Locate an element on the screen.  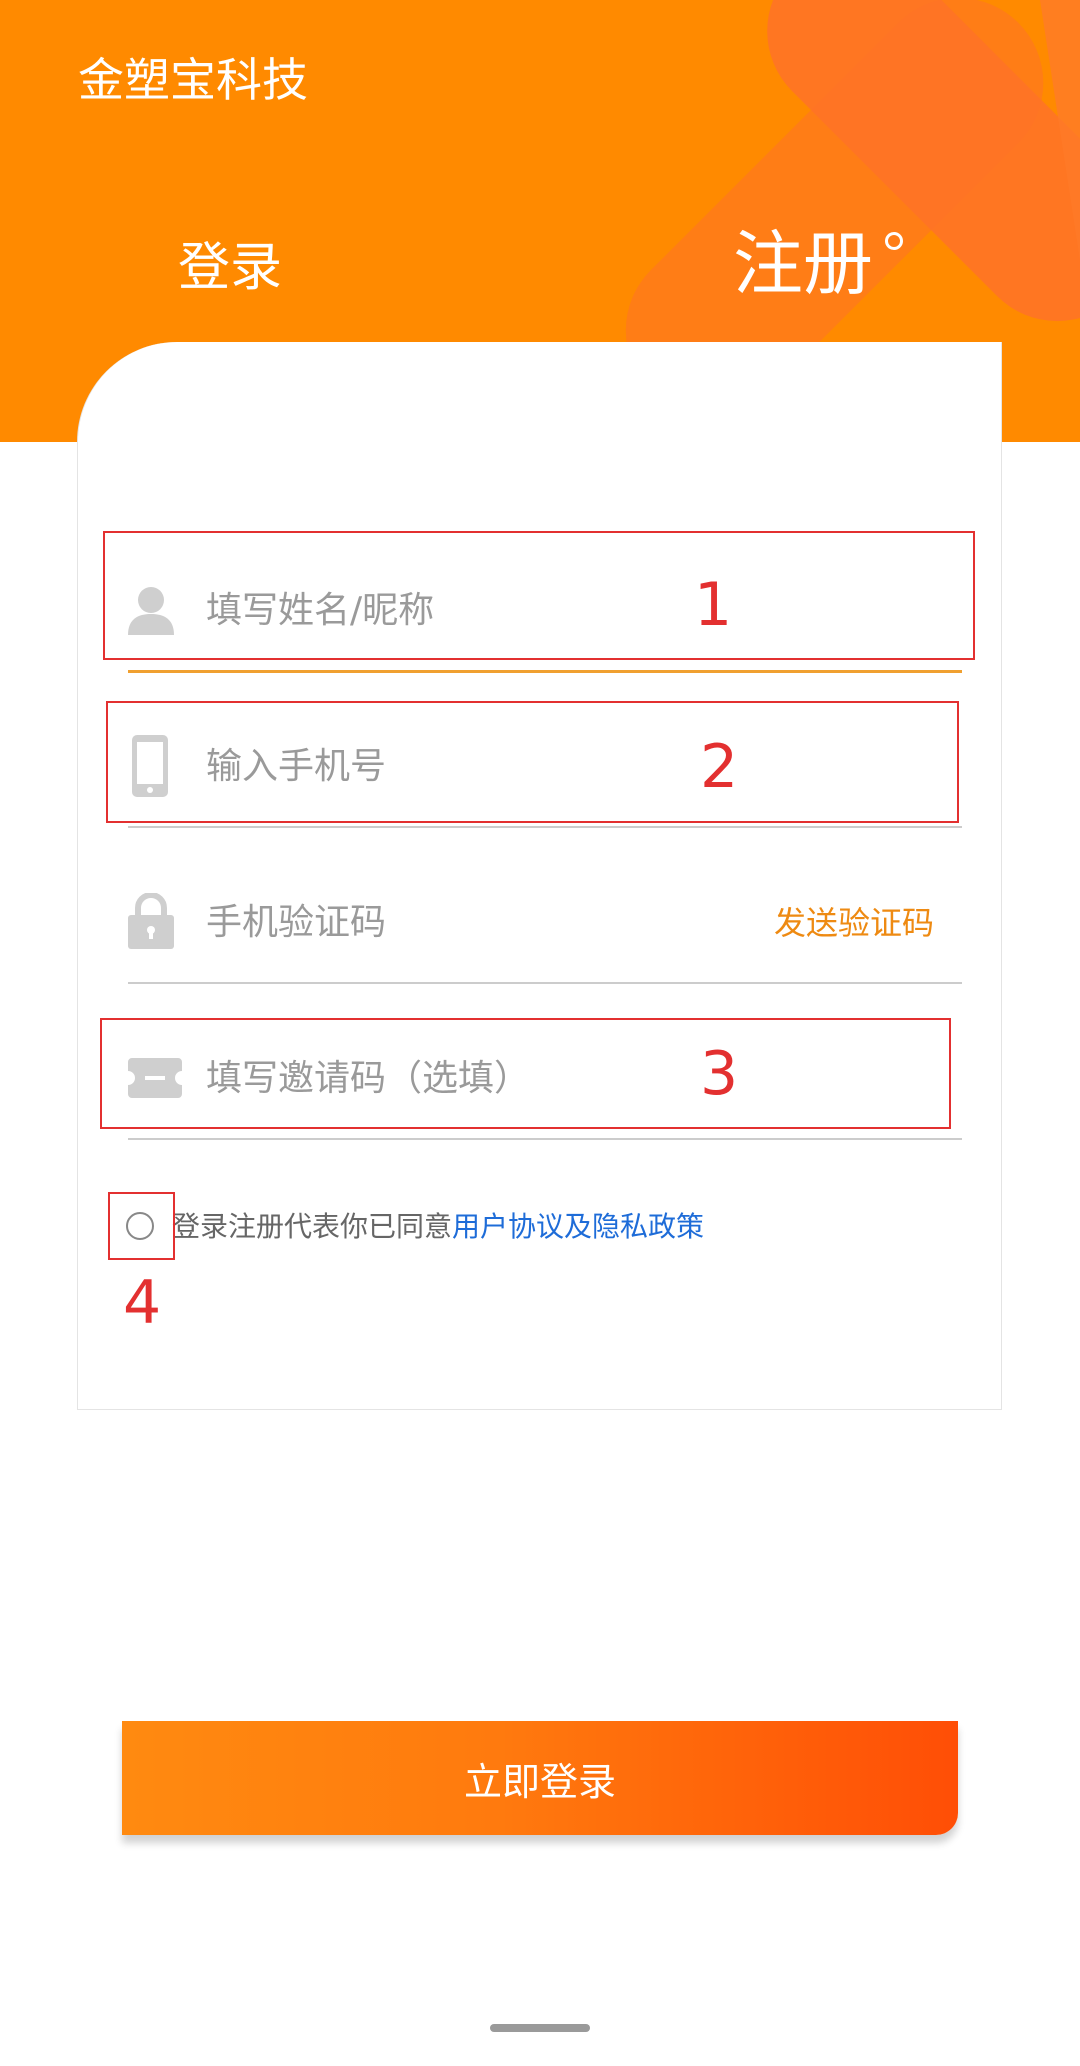
invite-input is located at coordinates (506, 1078).